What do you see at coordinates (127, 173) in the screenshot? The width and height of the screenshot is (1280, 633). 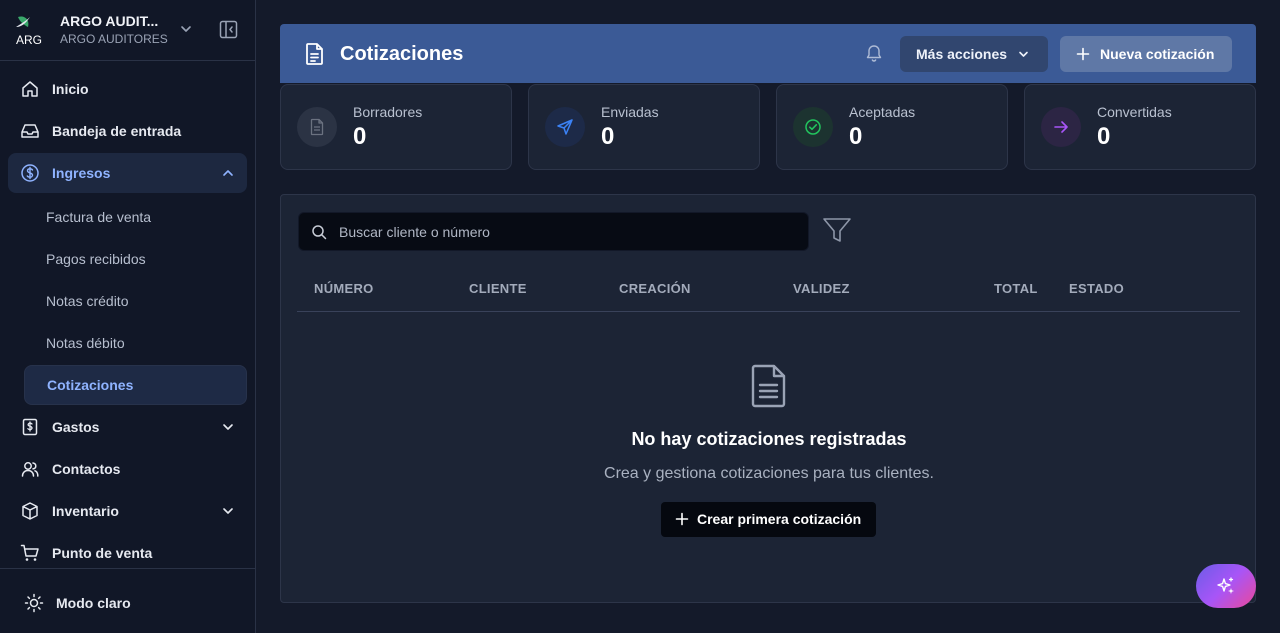 I see `sidebar-item-income: Ingresos` at bounding box center [127, 173].